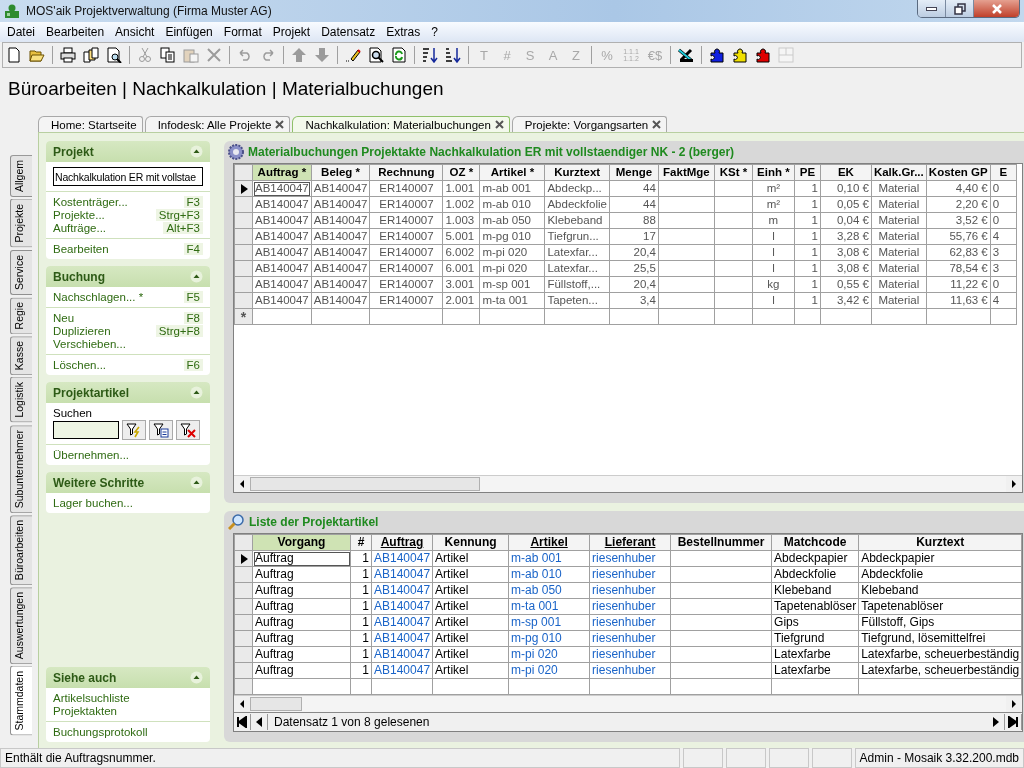 This screenshot has height=768, width=1024. I want to click on panel-header: Projekt, so click(128, 151).